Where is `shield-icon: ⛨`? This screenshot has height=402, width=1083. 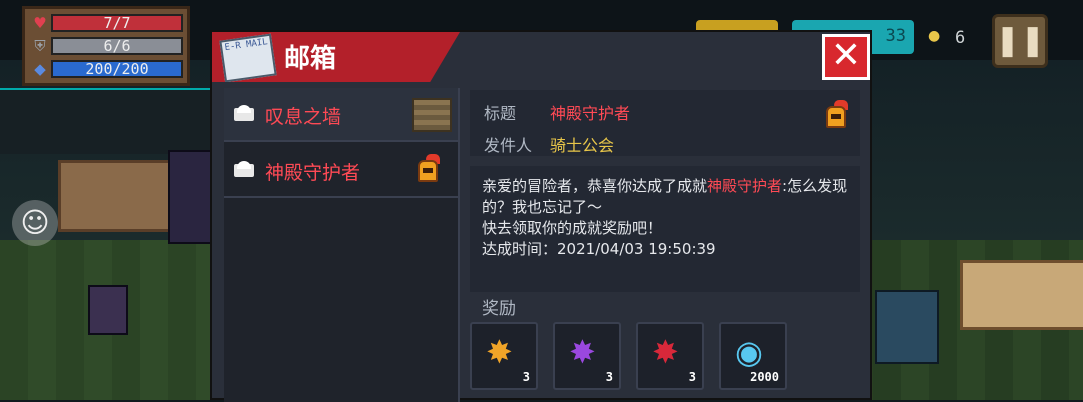 shield-icon: ⛨ is located at coordinates (40, 46).